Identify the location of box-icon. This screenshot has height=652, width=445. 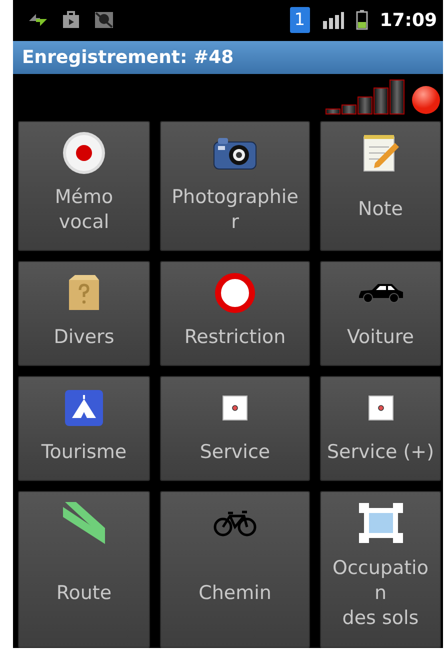
(84, 293).